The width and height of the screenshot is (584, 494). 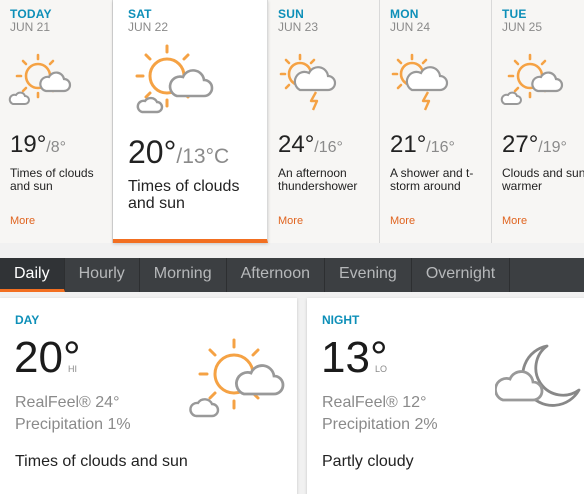 What do you see at coordinates (152, 152) in the screenshot?
I see `high-temp: 20°` at bounding box center [152, 152].